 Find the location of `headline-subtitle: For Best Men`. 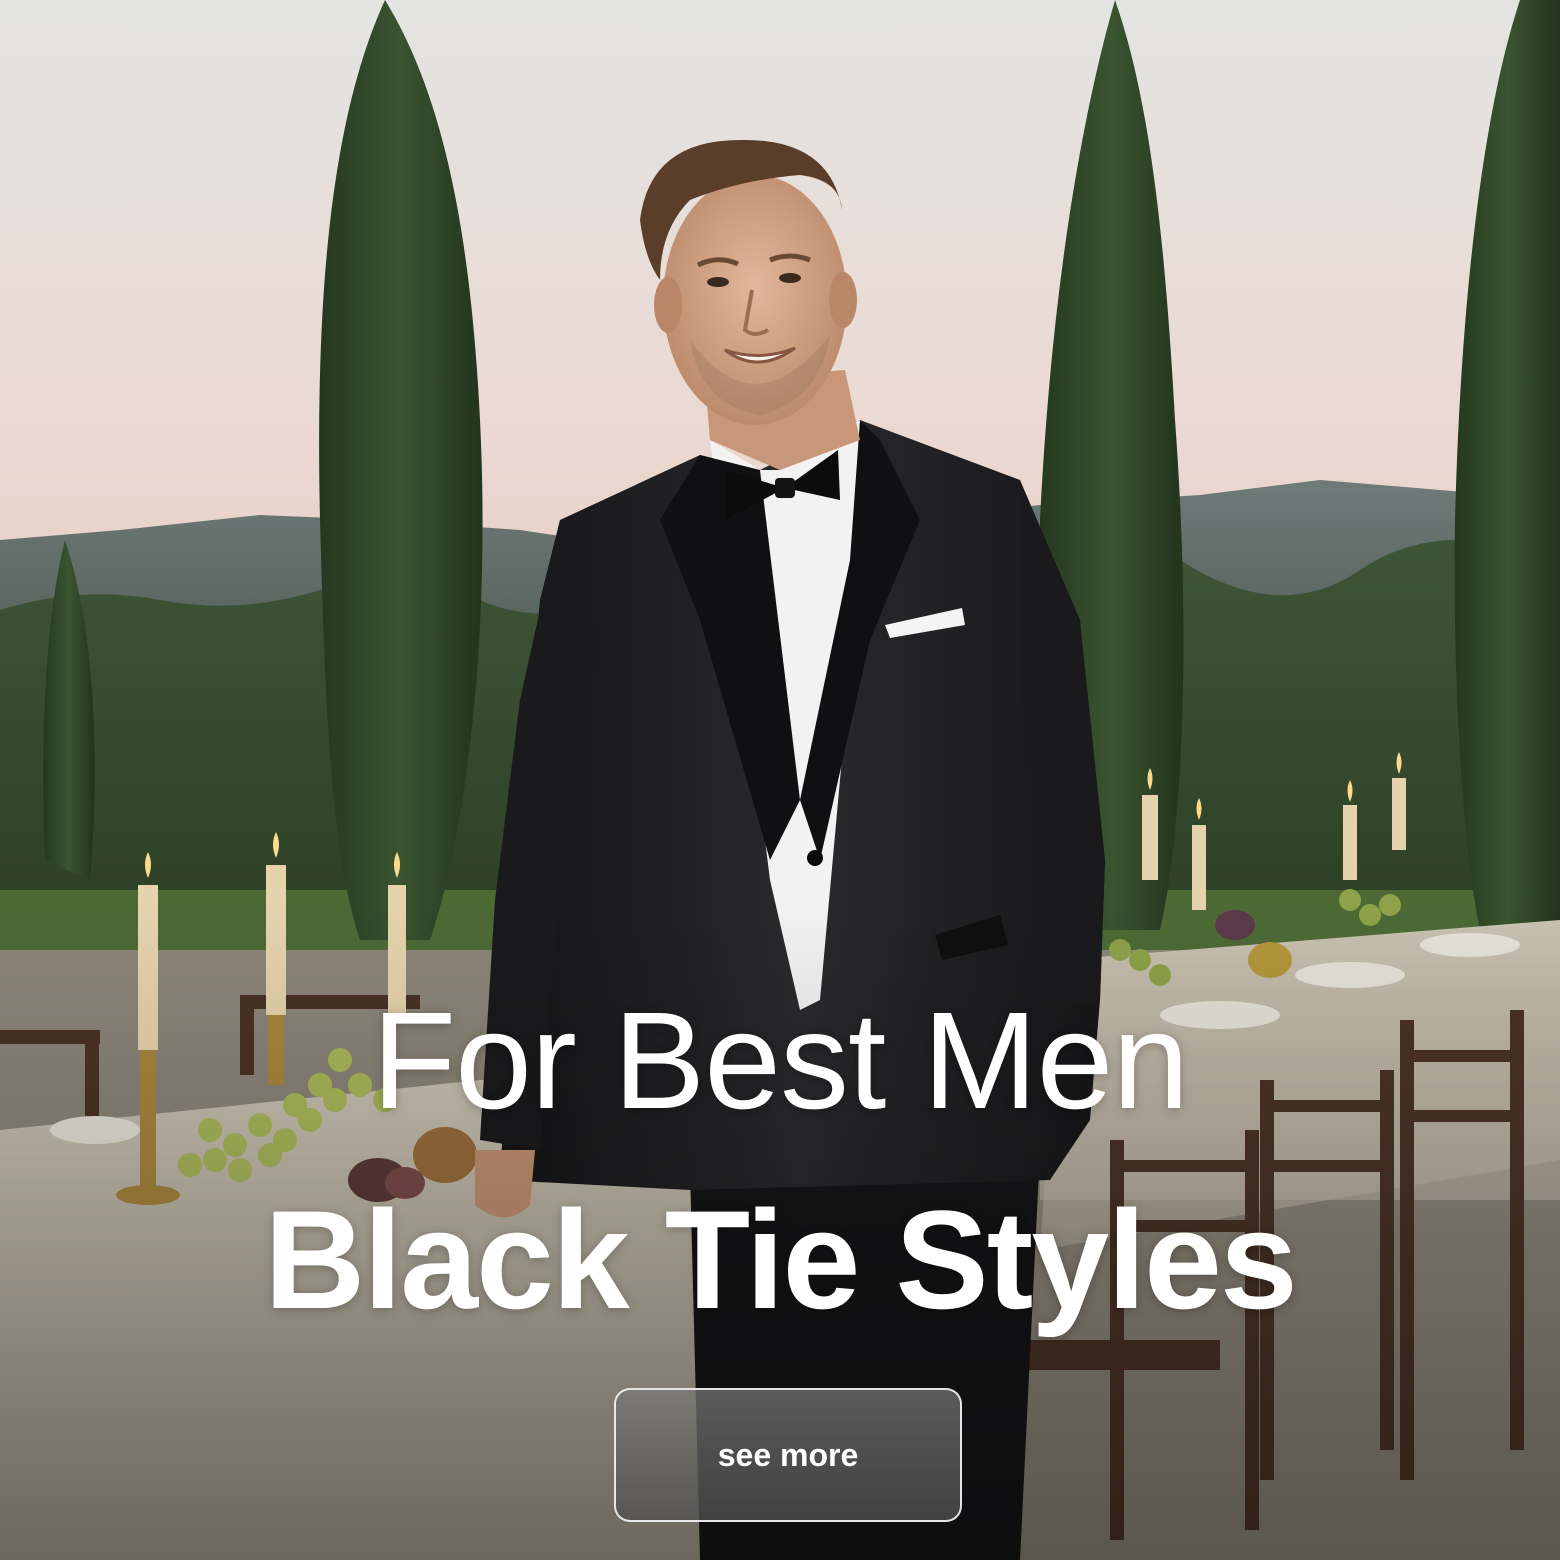

headline-subtitle: For Best Men is located at coordinates (780, 1061).